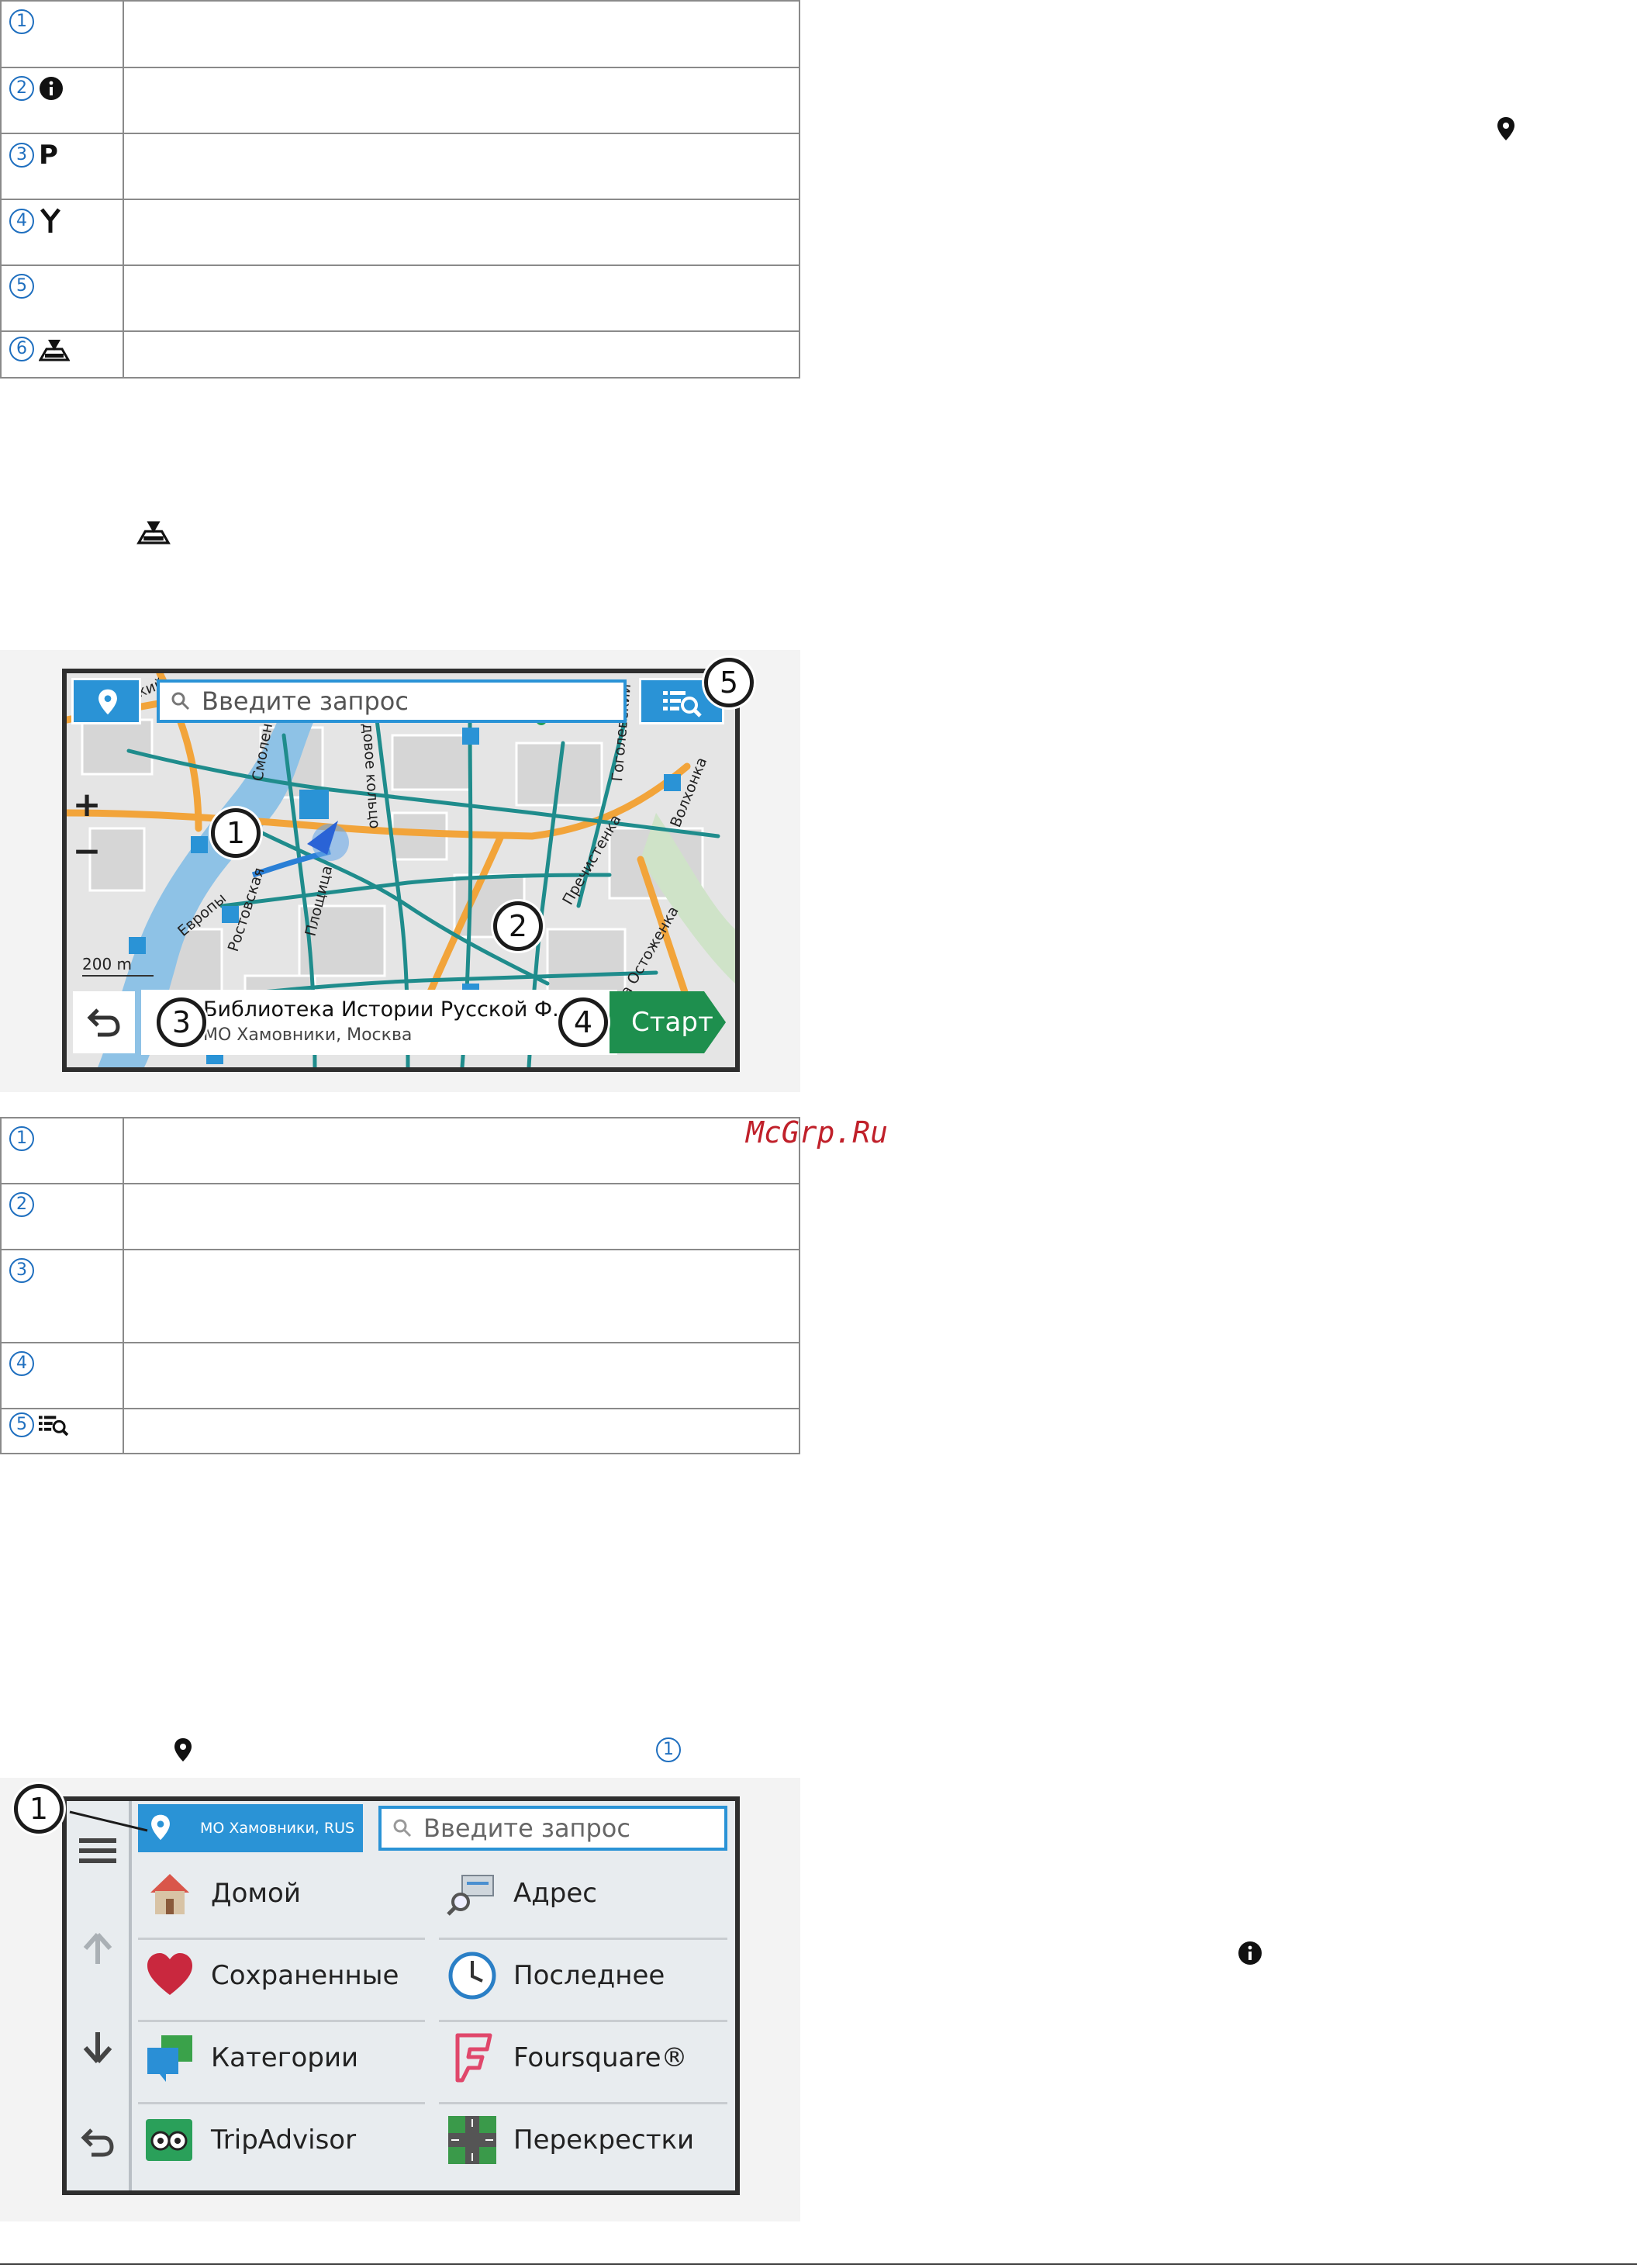 The width and height of the screenshot is (1637, 2268). I want to click on legend-table-top: 1 2 3 P 4 5 6, so click(400, 189).